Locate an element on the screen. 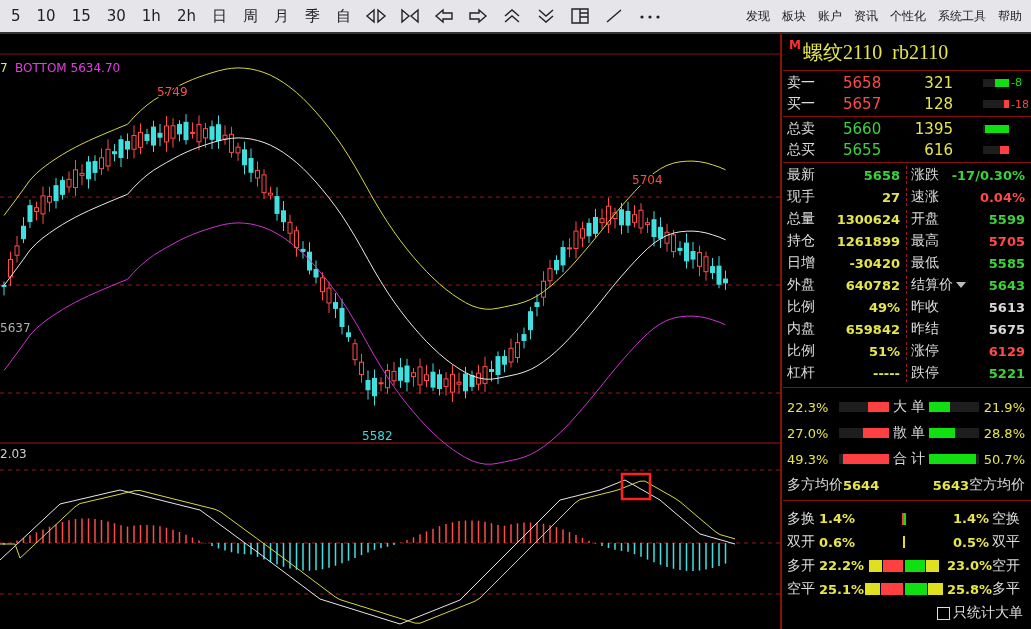 The image size is (1031, 629). stat-label: 最新 is located at coordinates (801, 175).